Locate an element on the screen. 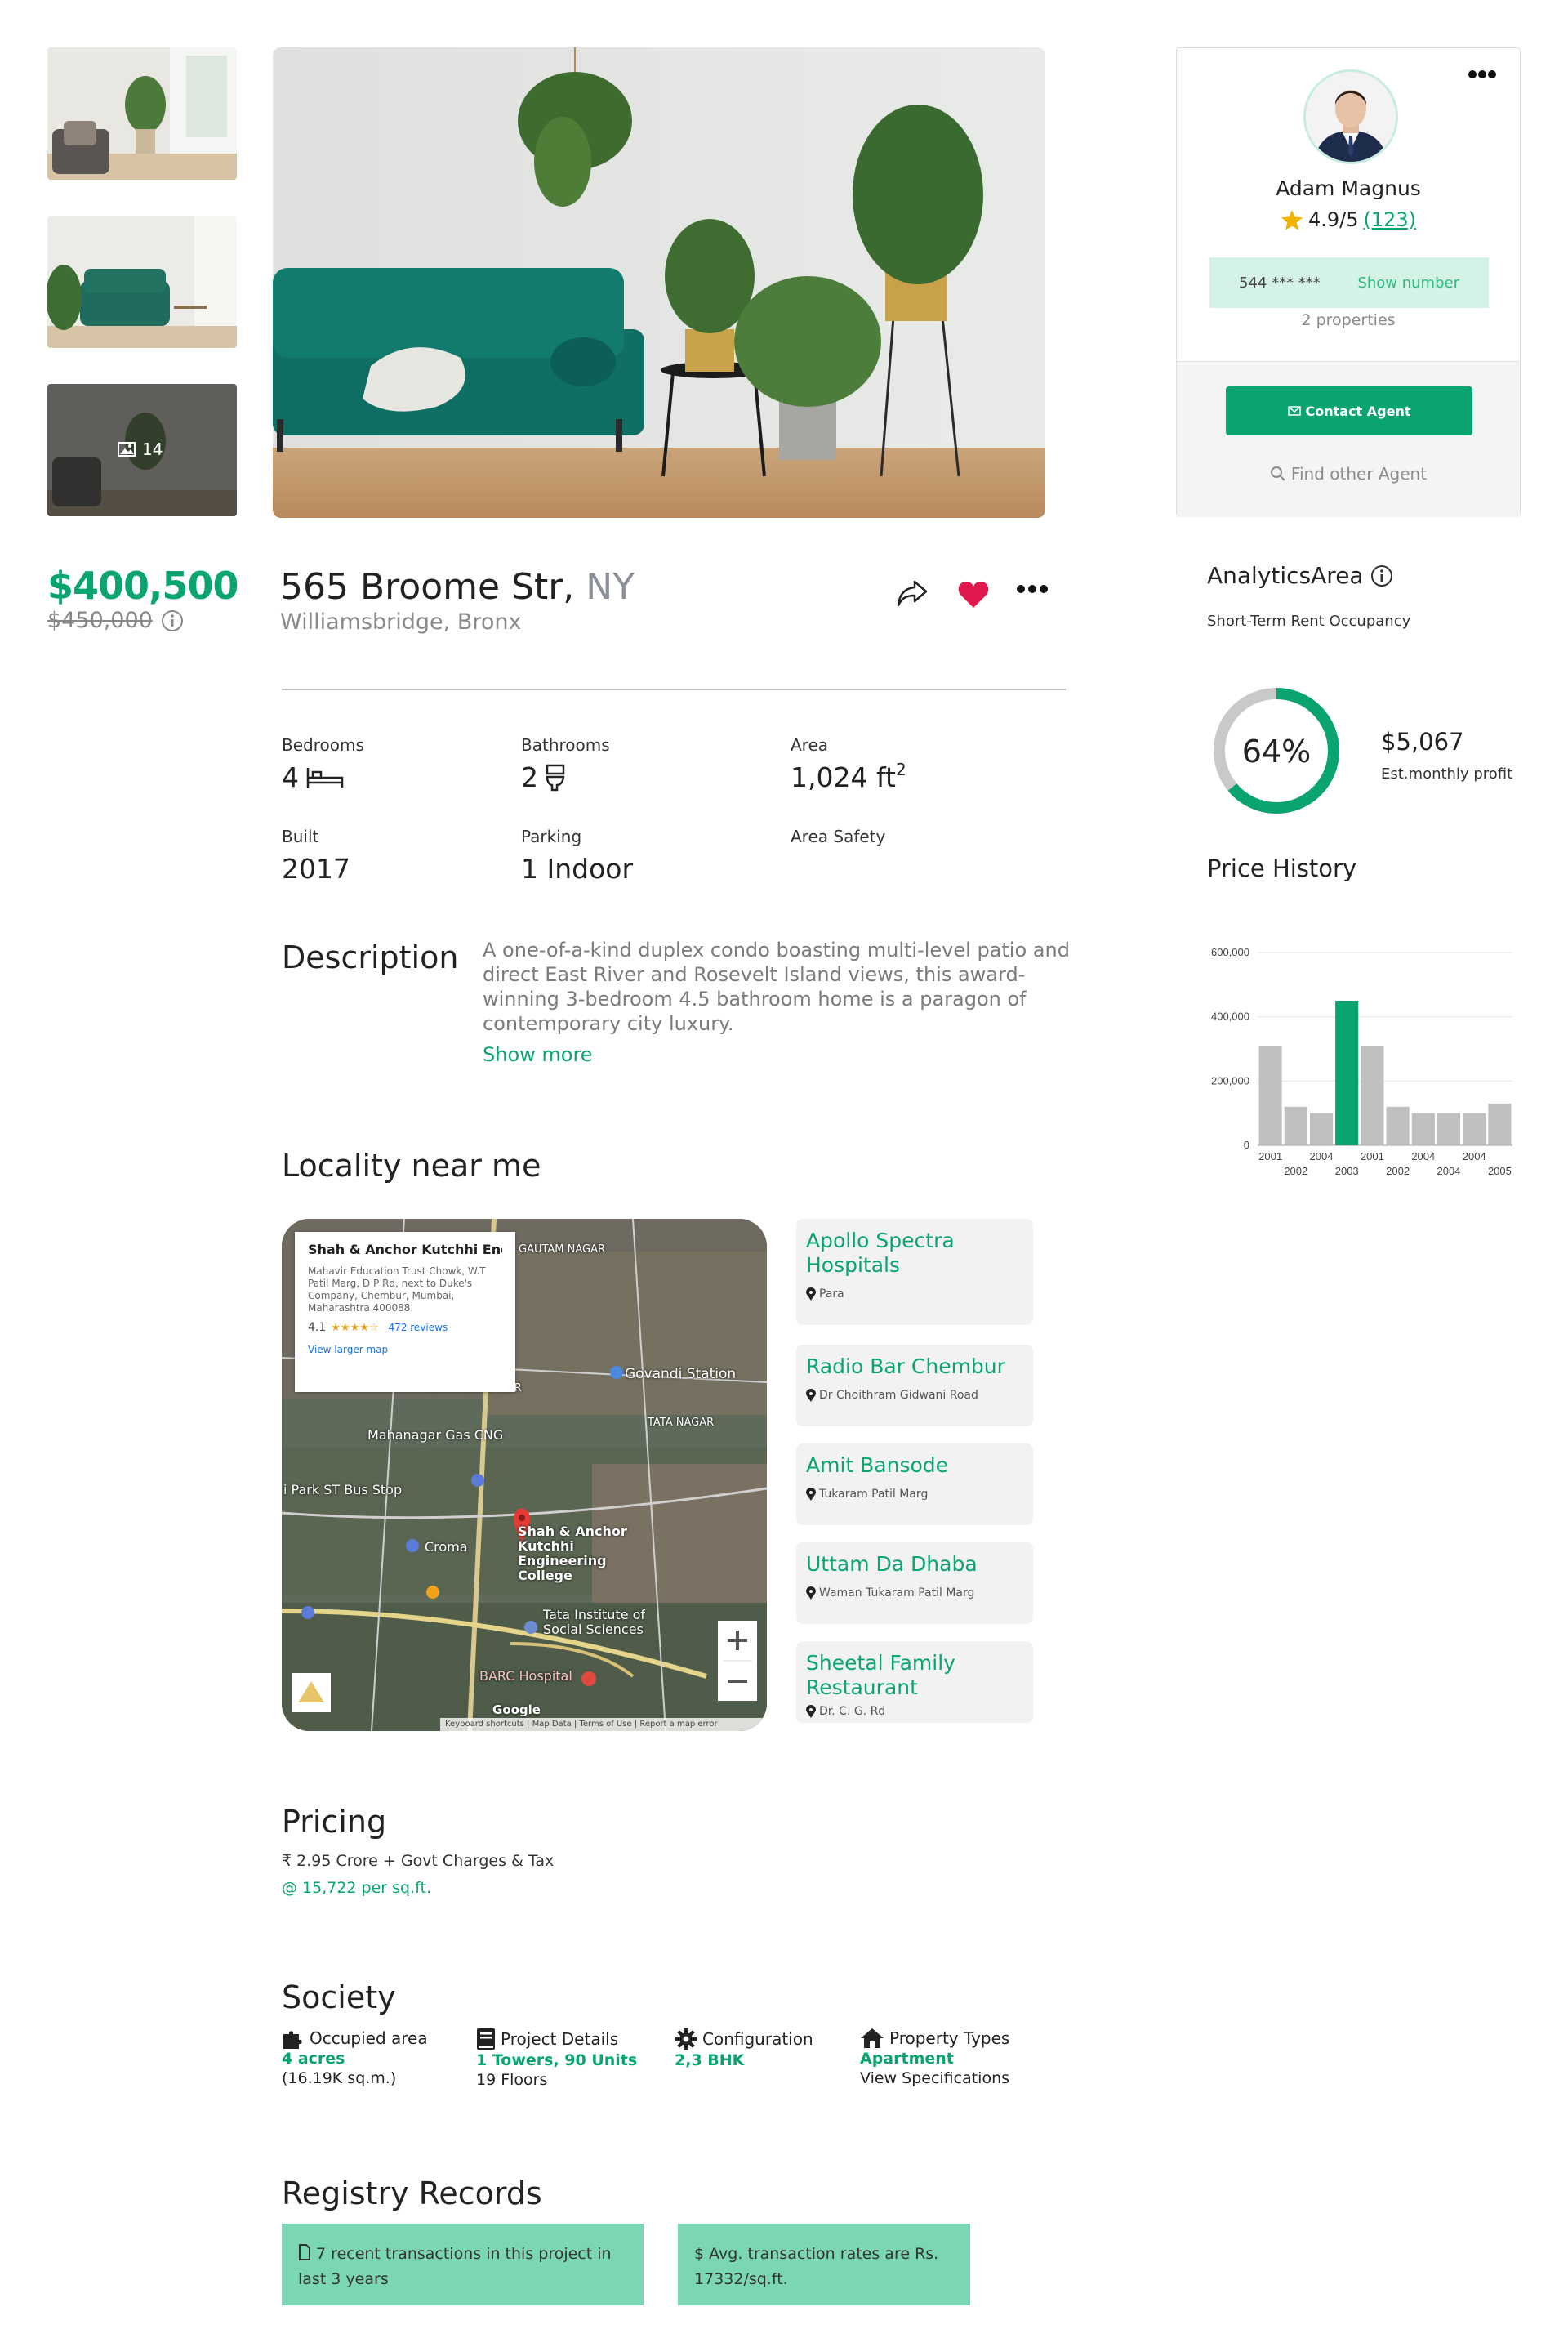 The image size is (1568, 2347). agent-rating-row: 4.9/5 (123) is located at coordinates (1348, 220).